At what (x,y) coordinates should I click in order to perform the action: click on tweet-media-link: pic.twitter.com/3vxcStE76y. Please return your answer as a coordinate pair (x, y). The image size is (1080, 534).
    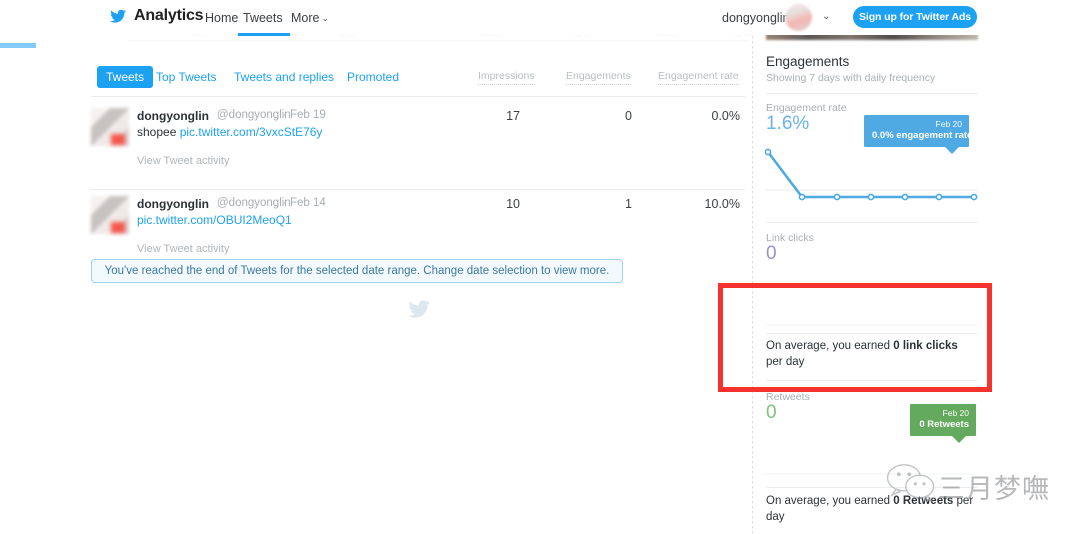
    Looking at the image, I should click on (251, 132).